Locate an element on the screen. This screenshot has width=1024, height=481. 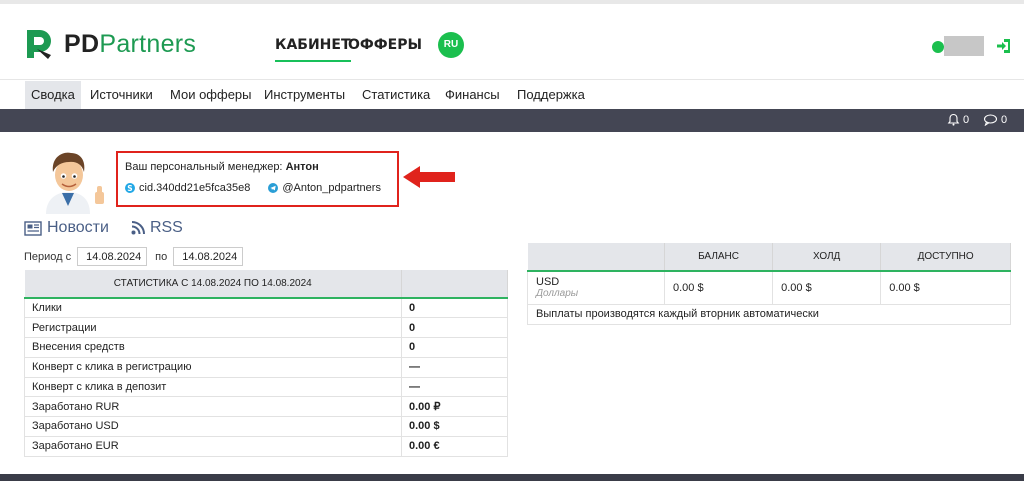
skype-icon: S is located at coordinates (130, 188).